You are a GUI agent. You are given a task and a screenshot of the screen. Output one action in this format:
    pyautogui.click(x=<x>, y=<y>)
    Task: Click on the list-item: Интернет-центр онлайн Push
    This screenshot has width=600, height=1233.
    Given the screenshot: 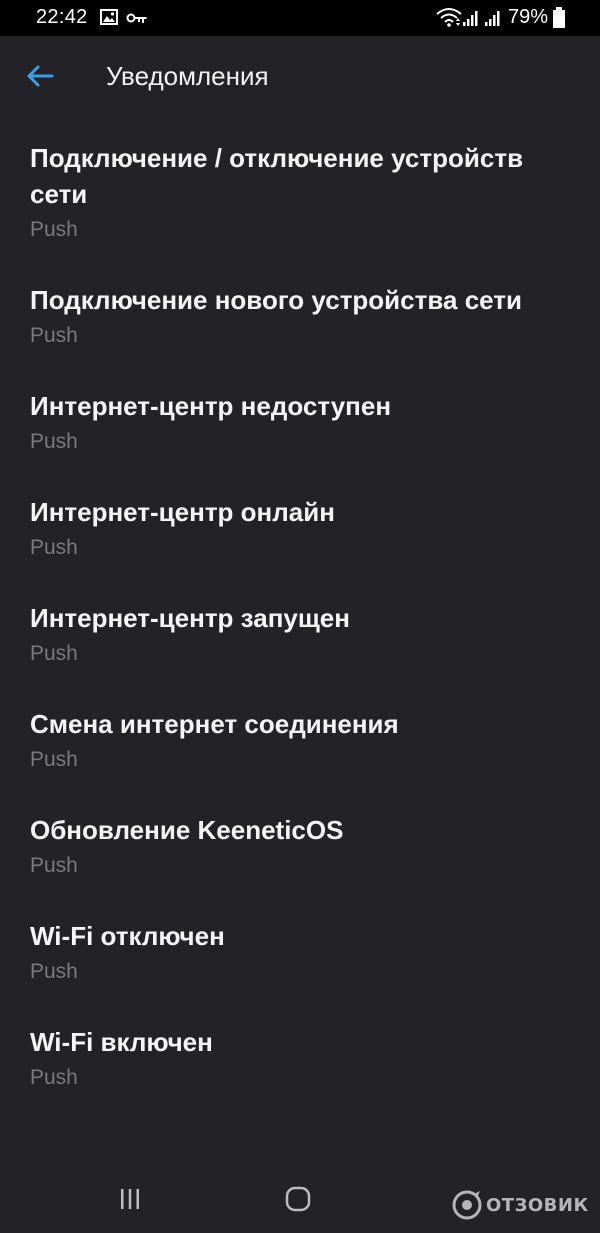 What is the action you would take?
    pyautogui.click(x=300, y=527)
    